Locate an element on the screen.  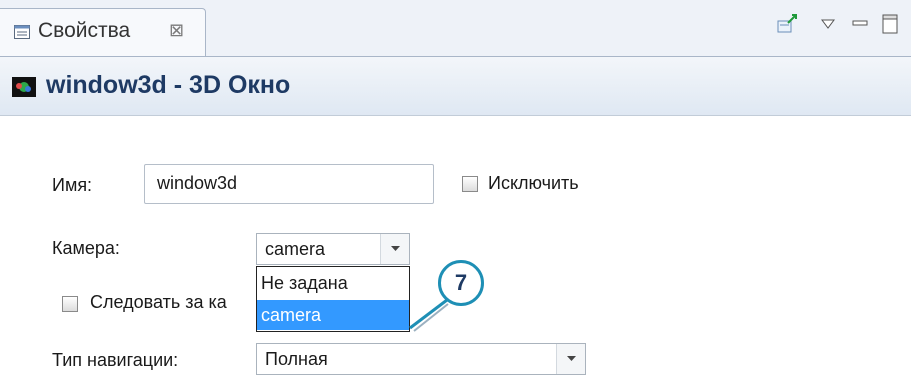
exclude-checkbox is located at coordinates (470, 184).